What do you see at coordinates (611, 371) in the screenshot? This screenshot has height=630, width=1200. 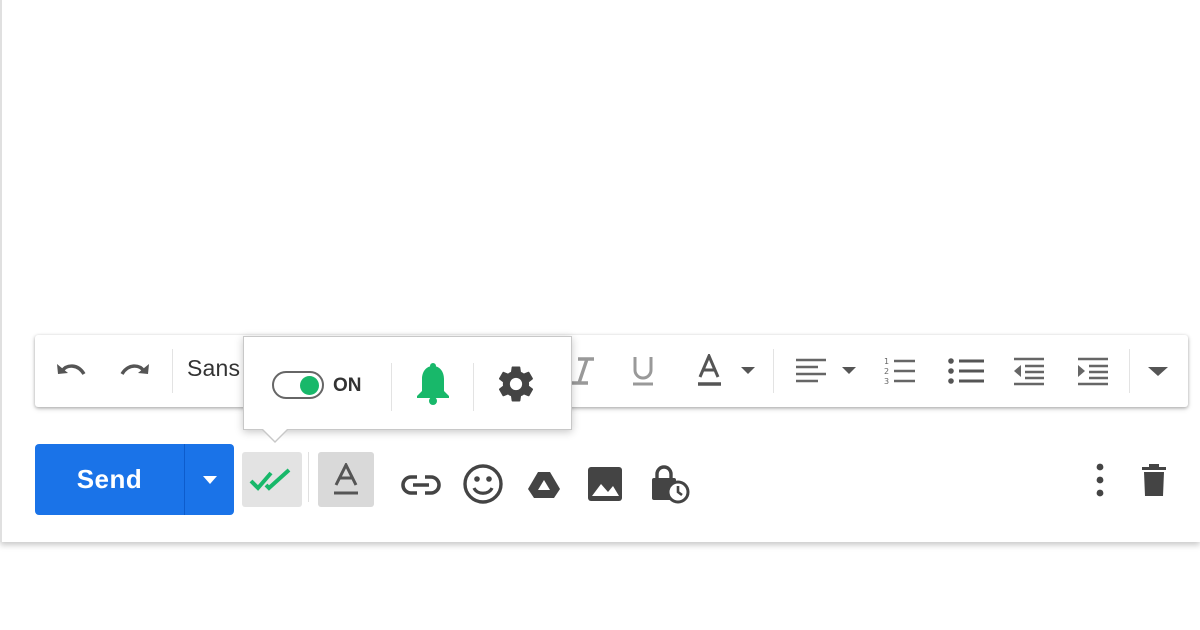 I see `formatting-toolbar: Sans 123` at bounding box center [611, 371].